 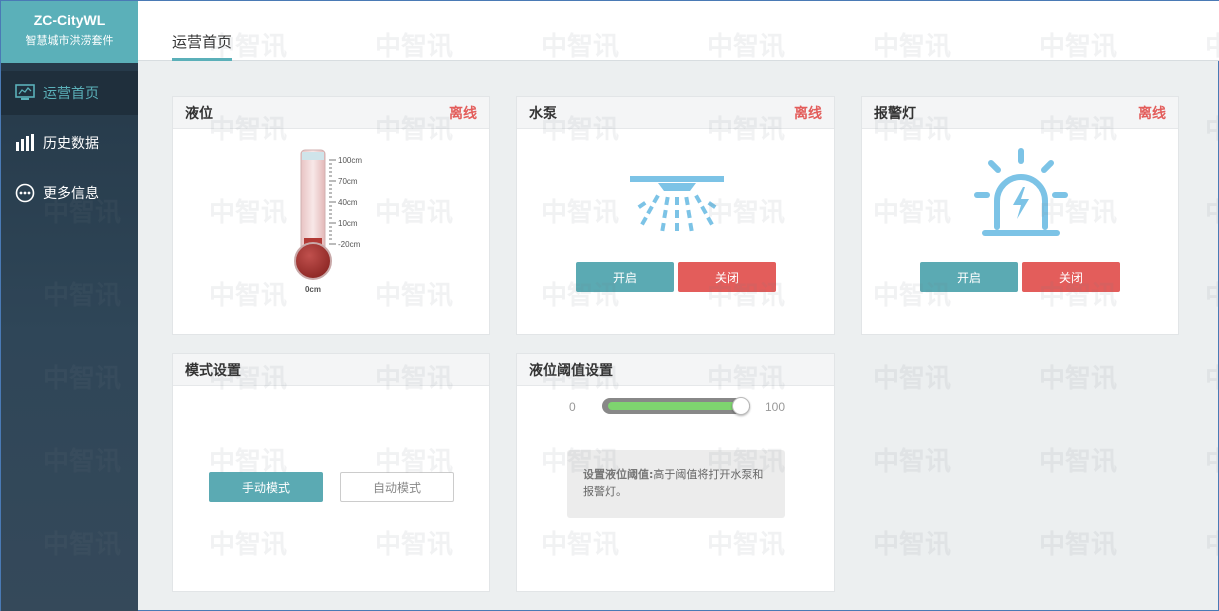 What do you see at coordinates (69, 20) in the screenshot?
I see `brand-title: ZC-CityWL` at bounding box center [69, 20].